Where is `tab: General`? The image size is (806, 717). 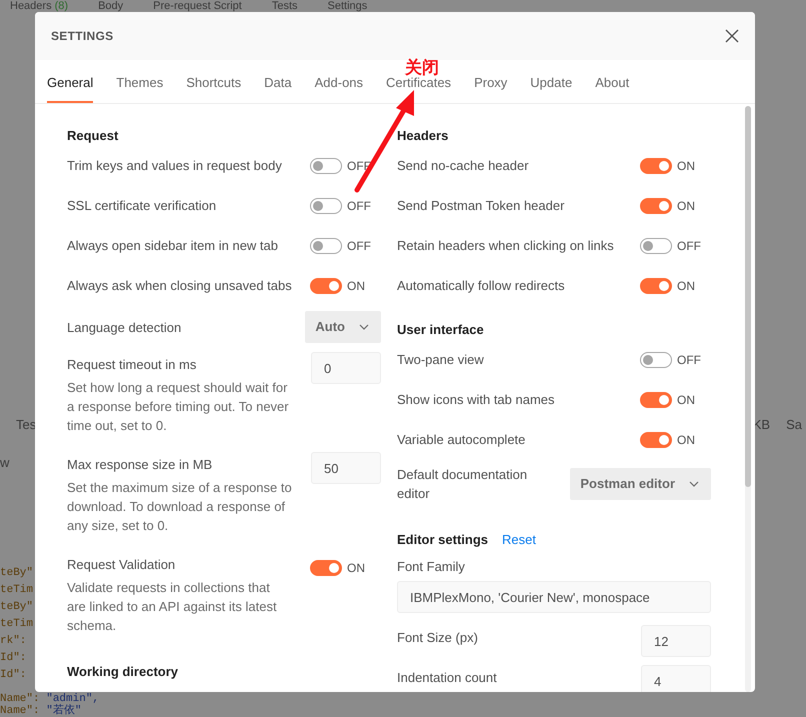
tab: General is located at coordinates (70, 81).